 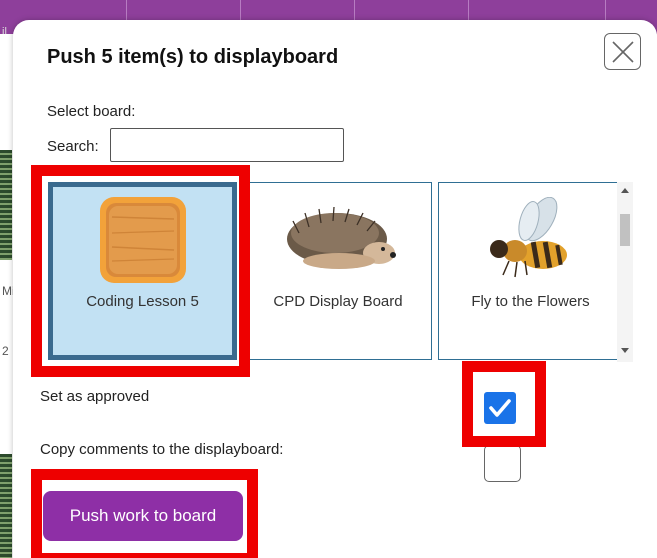 What do you see at coordinates (144, 513) in the screenshot?
I see `highlight-push-button` at bounding box center [144, 513].